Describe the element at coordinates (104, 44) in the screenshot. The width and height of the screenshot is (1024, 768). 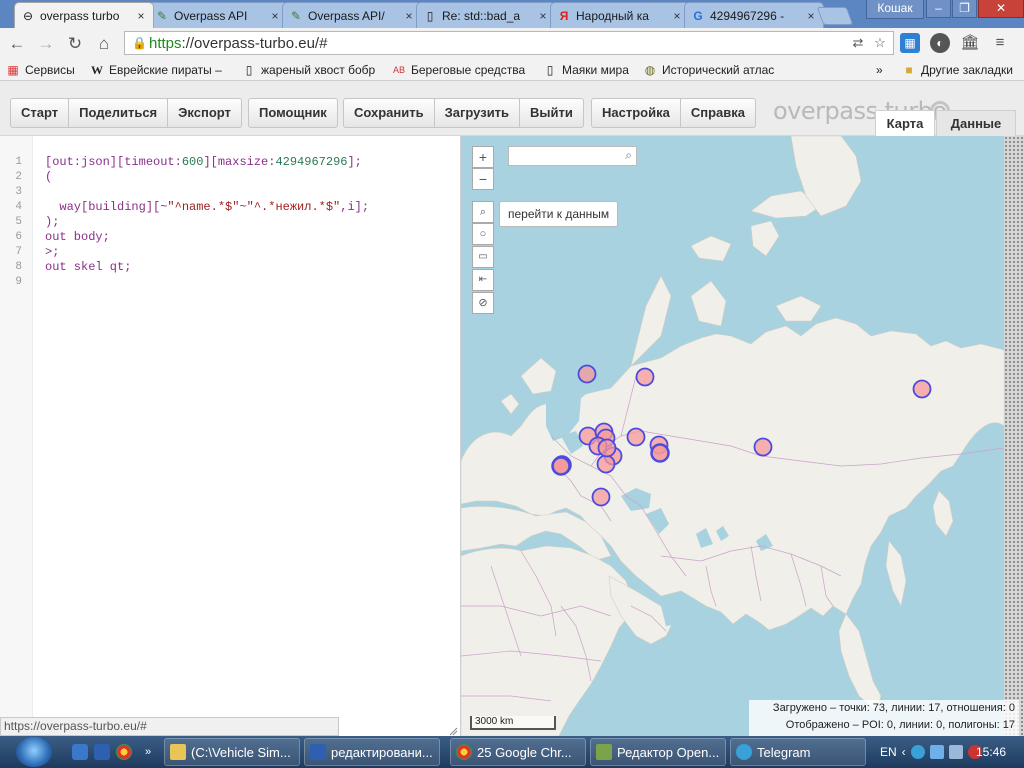
I see `home-icon: ⌂` at that location.